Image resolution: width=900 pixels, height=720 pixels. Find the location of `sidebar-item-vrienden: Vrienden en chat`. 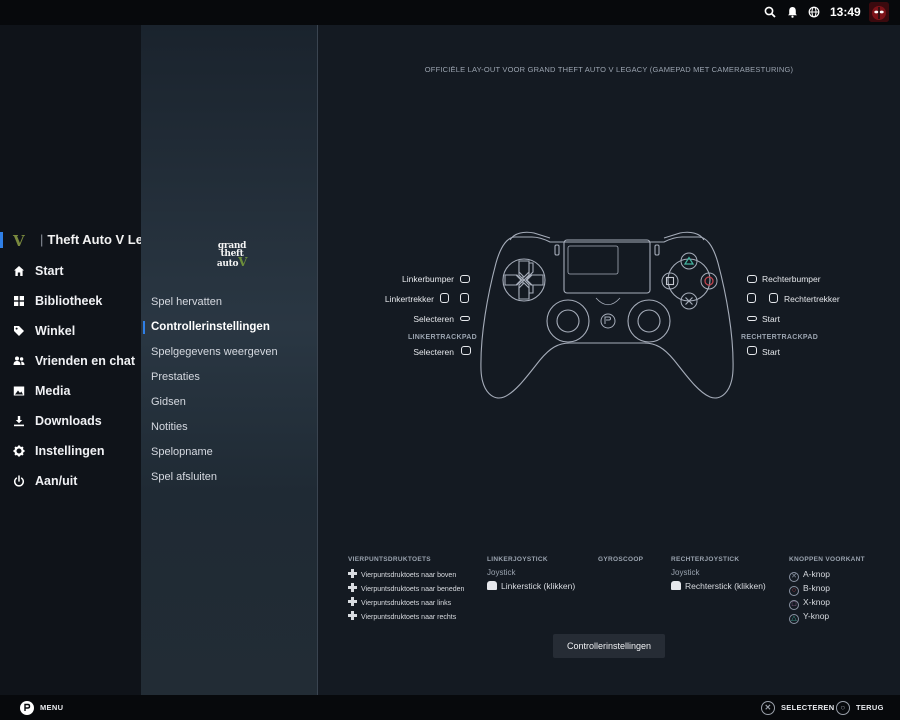

sidebar-item-vrienden: Vrienden en chat is located at coordinates (70, 361).